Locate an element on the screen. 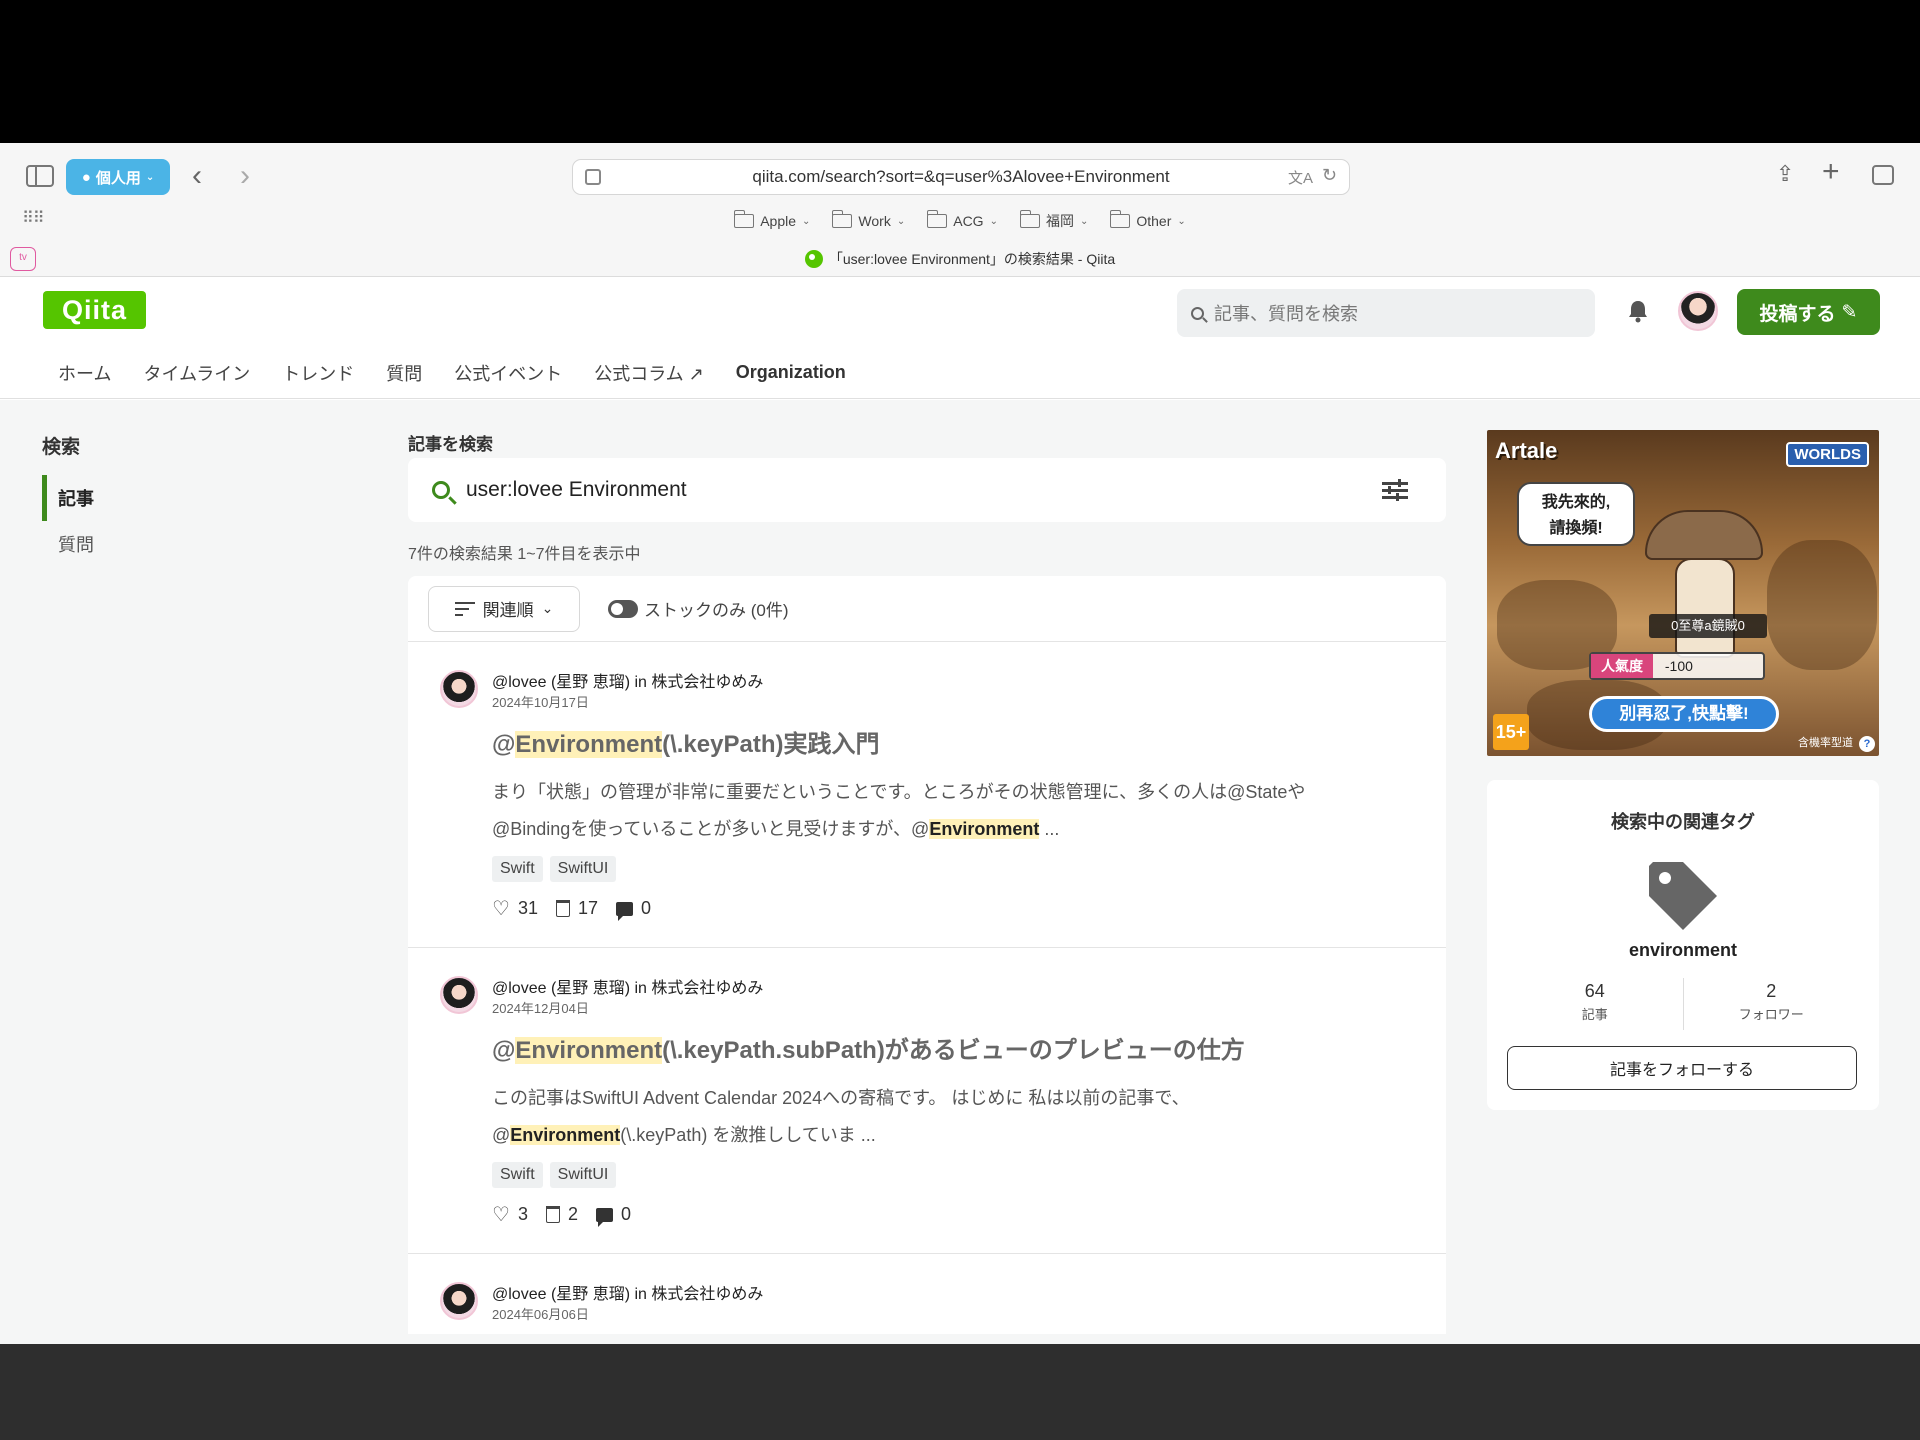 The width and height of the screenshot is (1920, 1440). bookmark-fukuoka: 福岡 ⌄ is located at coordinates (1053, 221).